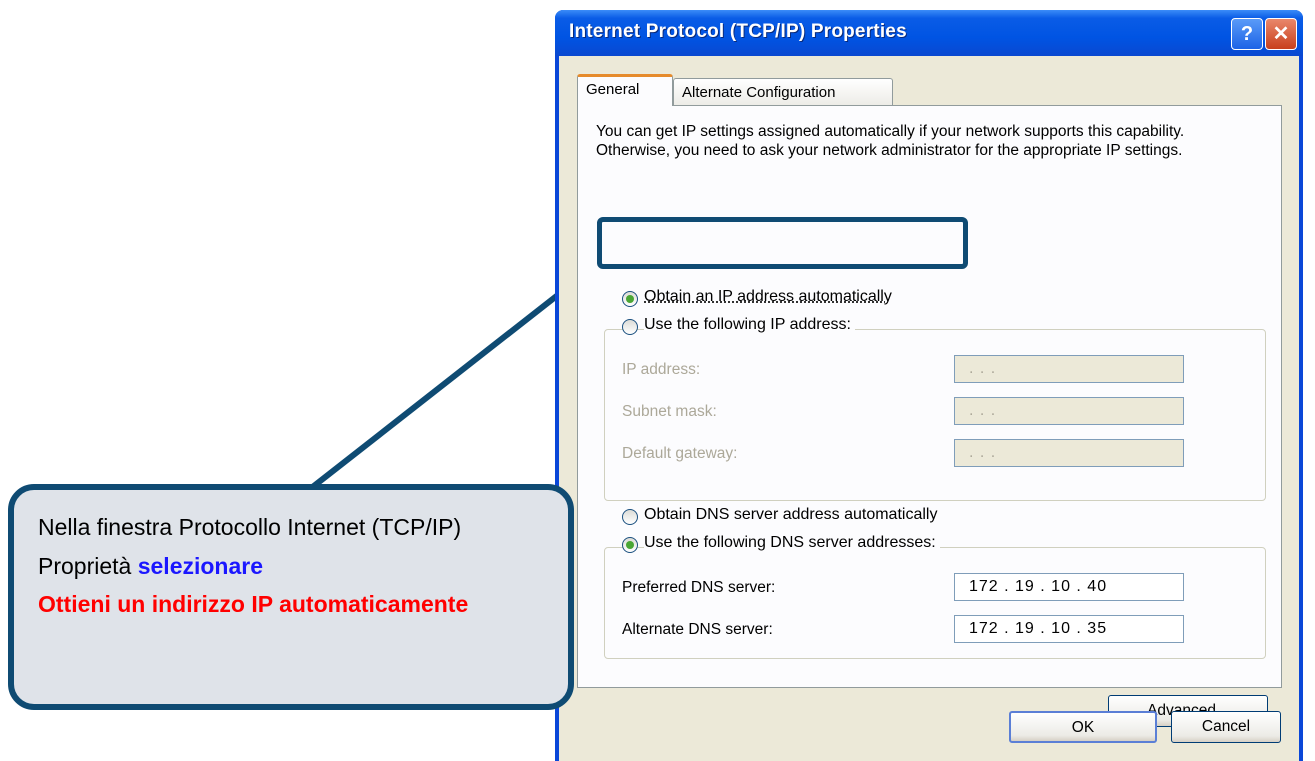  What do you see at coordinates (1069, 453) in the screenshot?
I see `default-gateway-input: . . .` at bounding box center [1069, 453].